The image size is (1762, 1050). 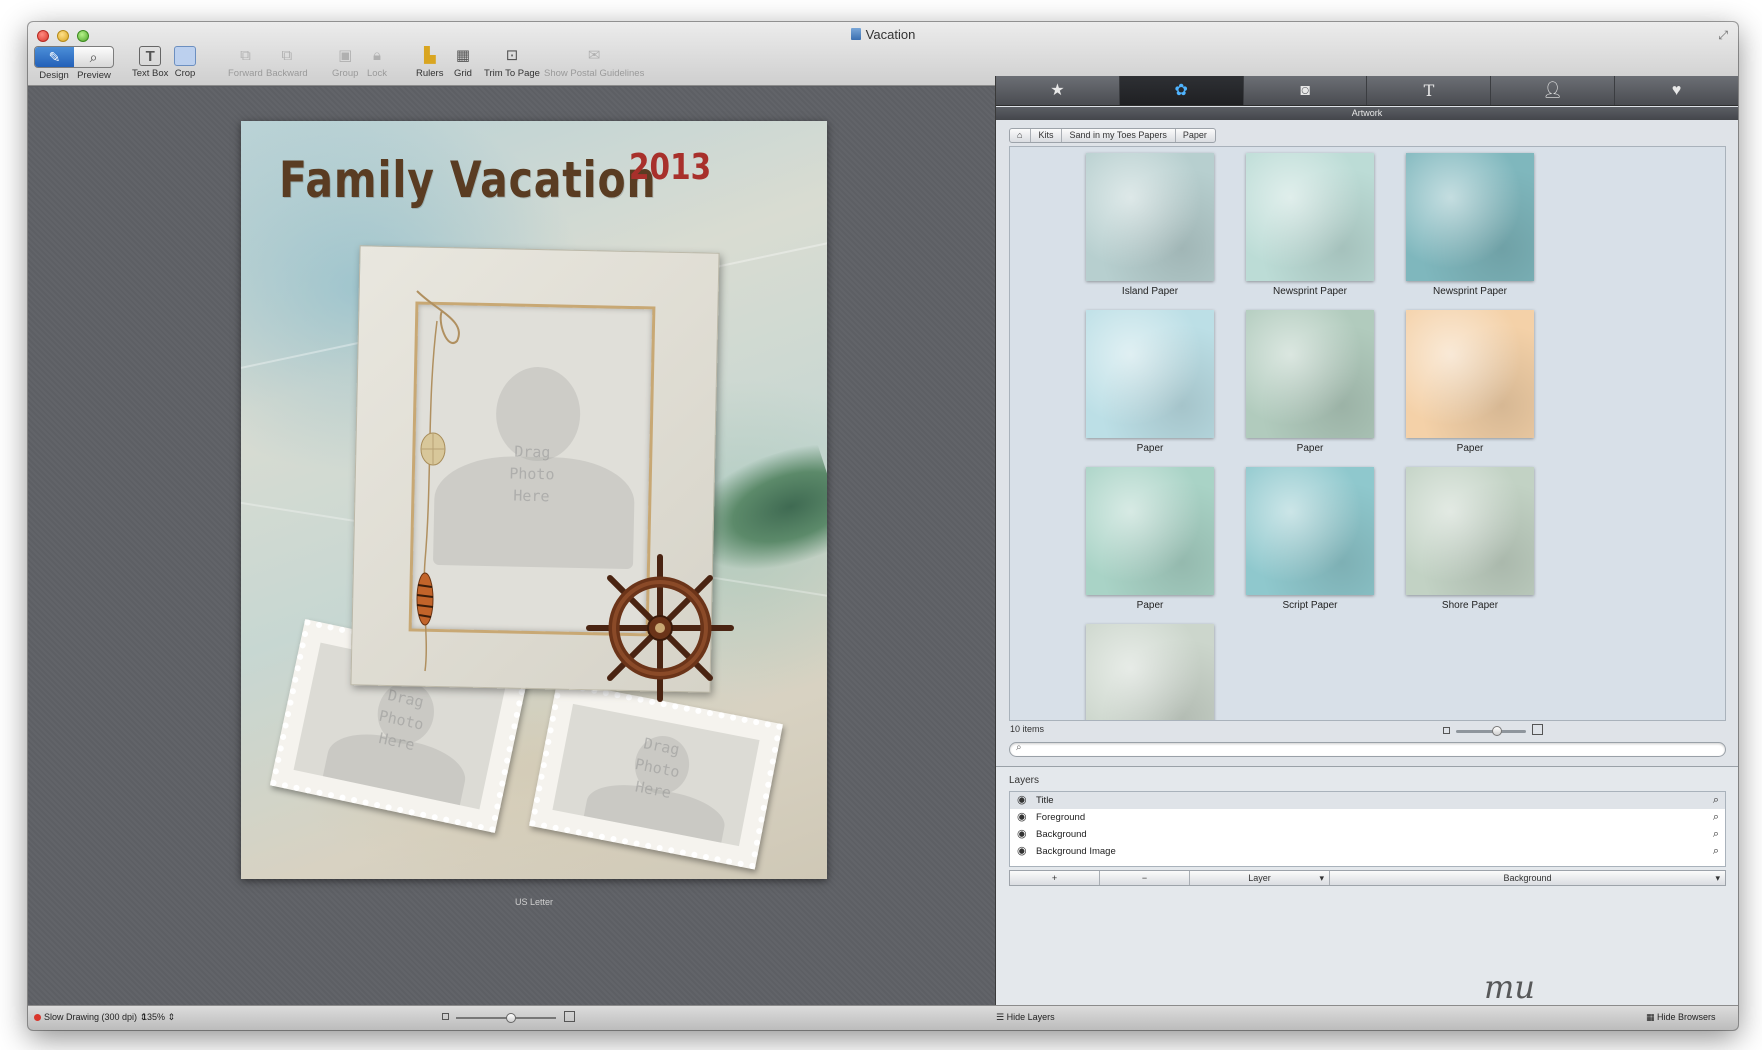 I want to click on tab-people: 👤︎, so click(x=1553, y=90).